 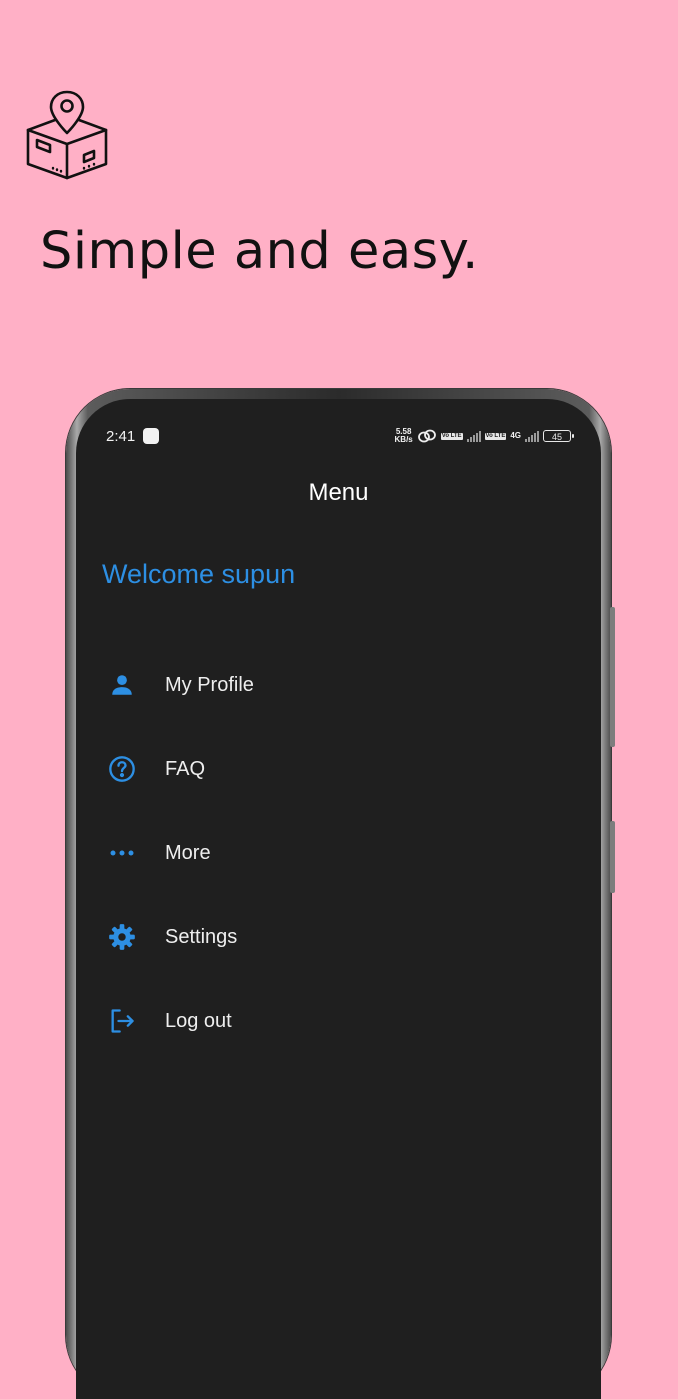 I want to click on network-type: 4G, so click(x=515, y=435).